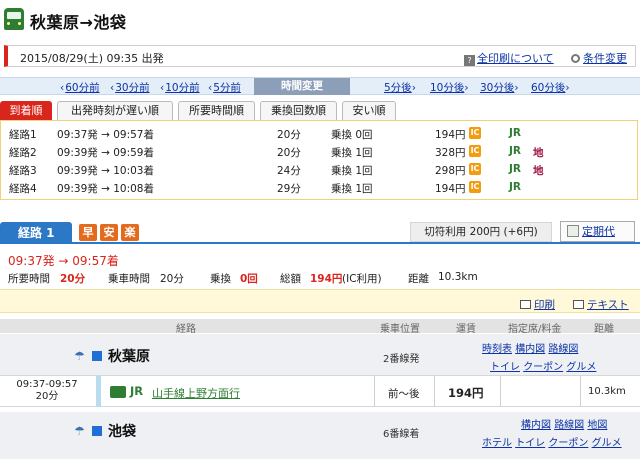 This screenshot has width=640, height=459. I want to click on shift-back-5: ‹5分前, so click(224, 87).